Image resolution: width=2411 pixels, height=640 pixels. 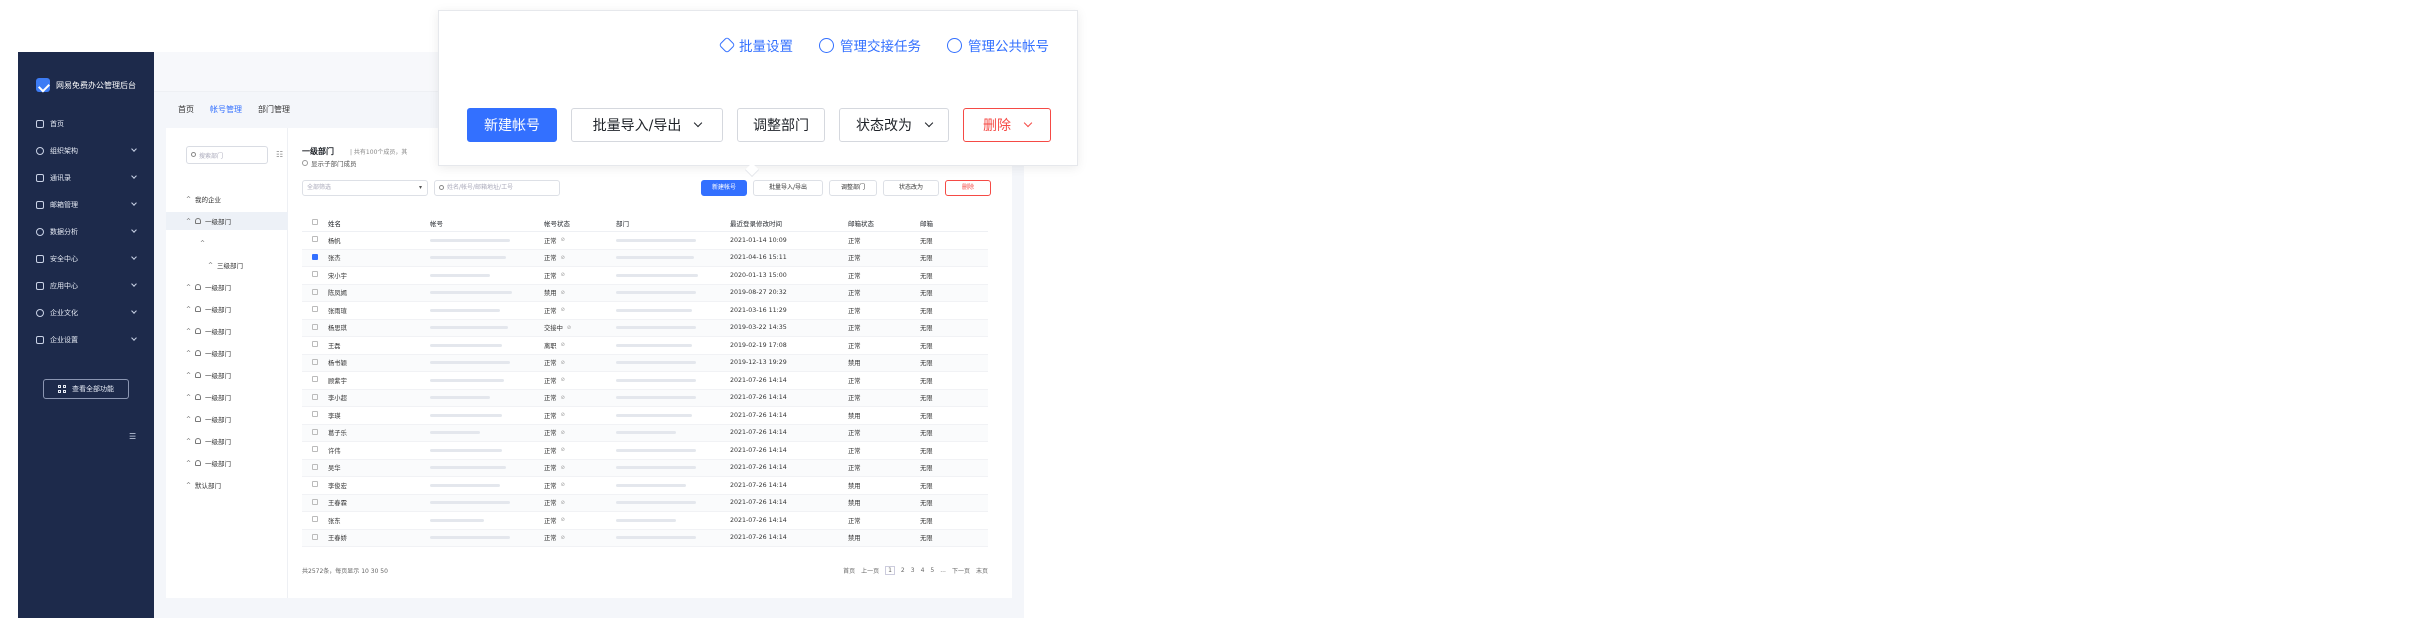 I want to click on sidebar-item-0: 首页, so click(x=86, y=123).